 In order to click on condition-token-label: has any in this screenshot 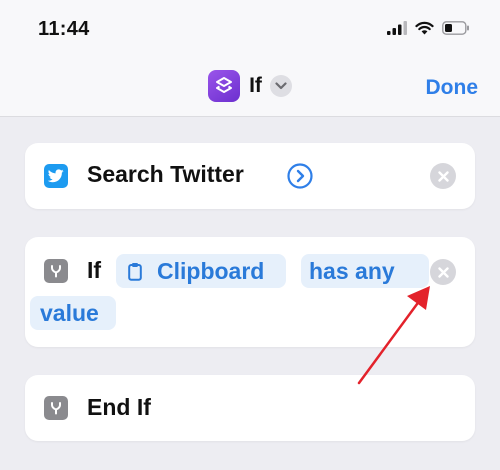, I will do `click(352, 271)`.